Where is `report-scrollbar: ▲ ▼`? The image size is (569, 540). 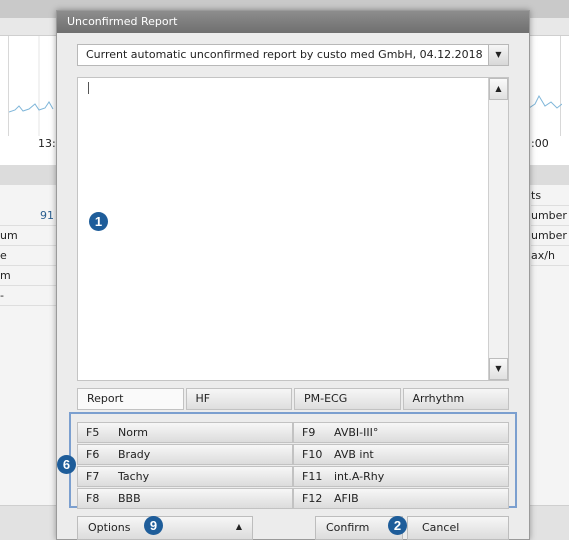 report-scrollbar: ▲ ▼ is located at coordinates (498, 229).